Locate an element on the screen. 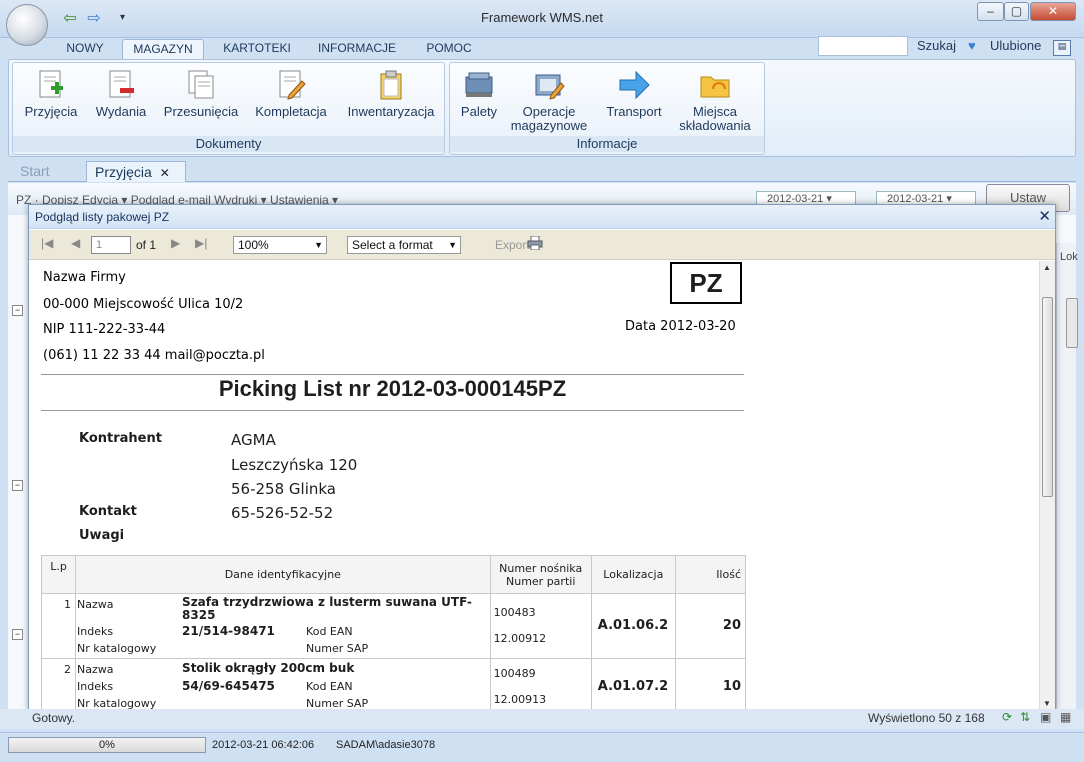  status-ready: Gotowy. is located at coordinates (54, 718).